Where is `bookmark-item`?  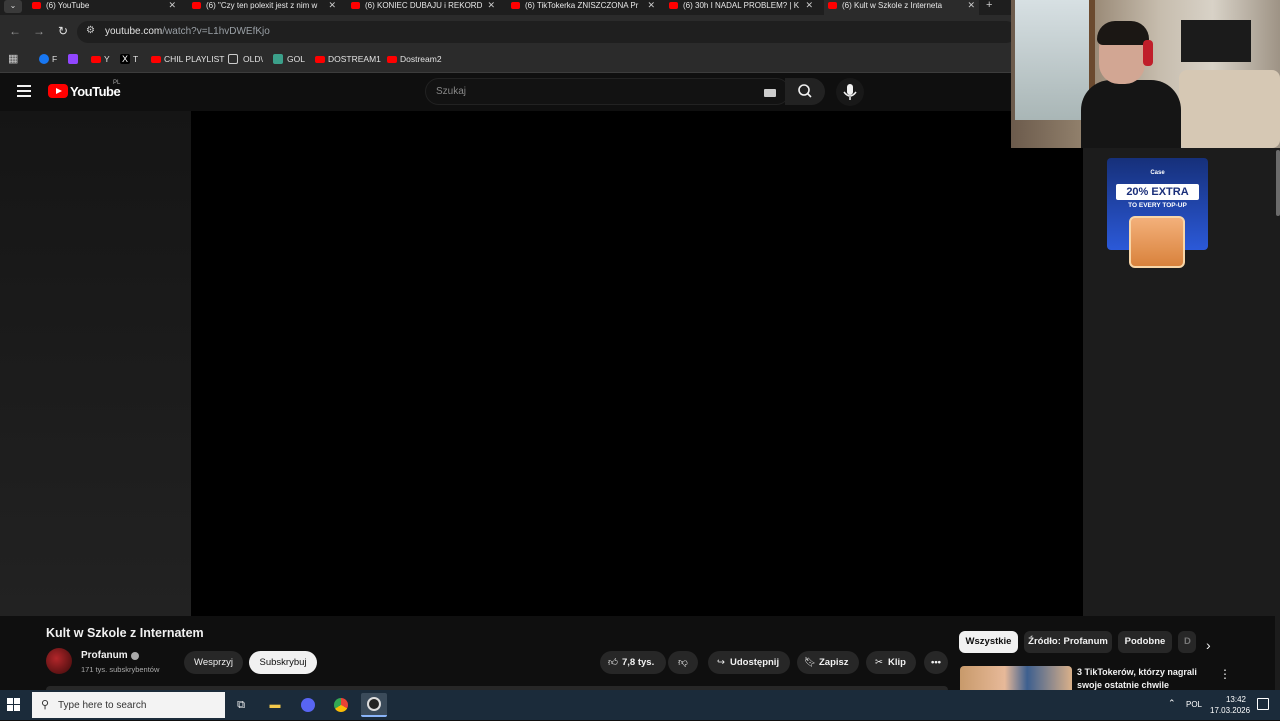
bookmark-item is located at coordinates (74, 60).